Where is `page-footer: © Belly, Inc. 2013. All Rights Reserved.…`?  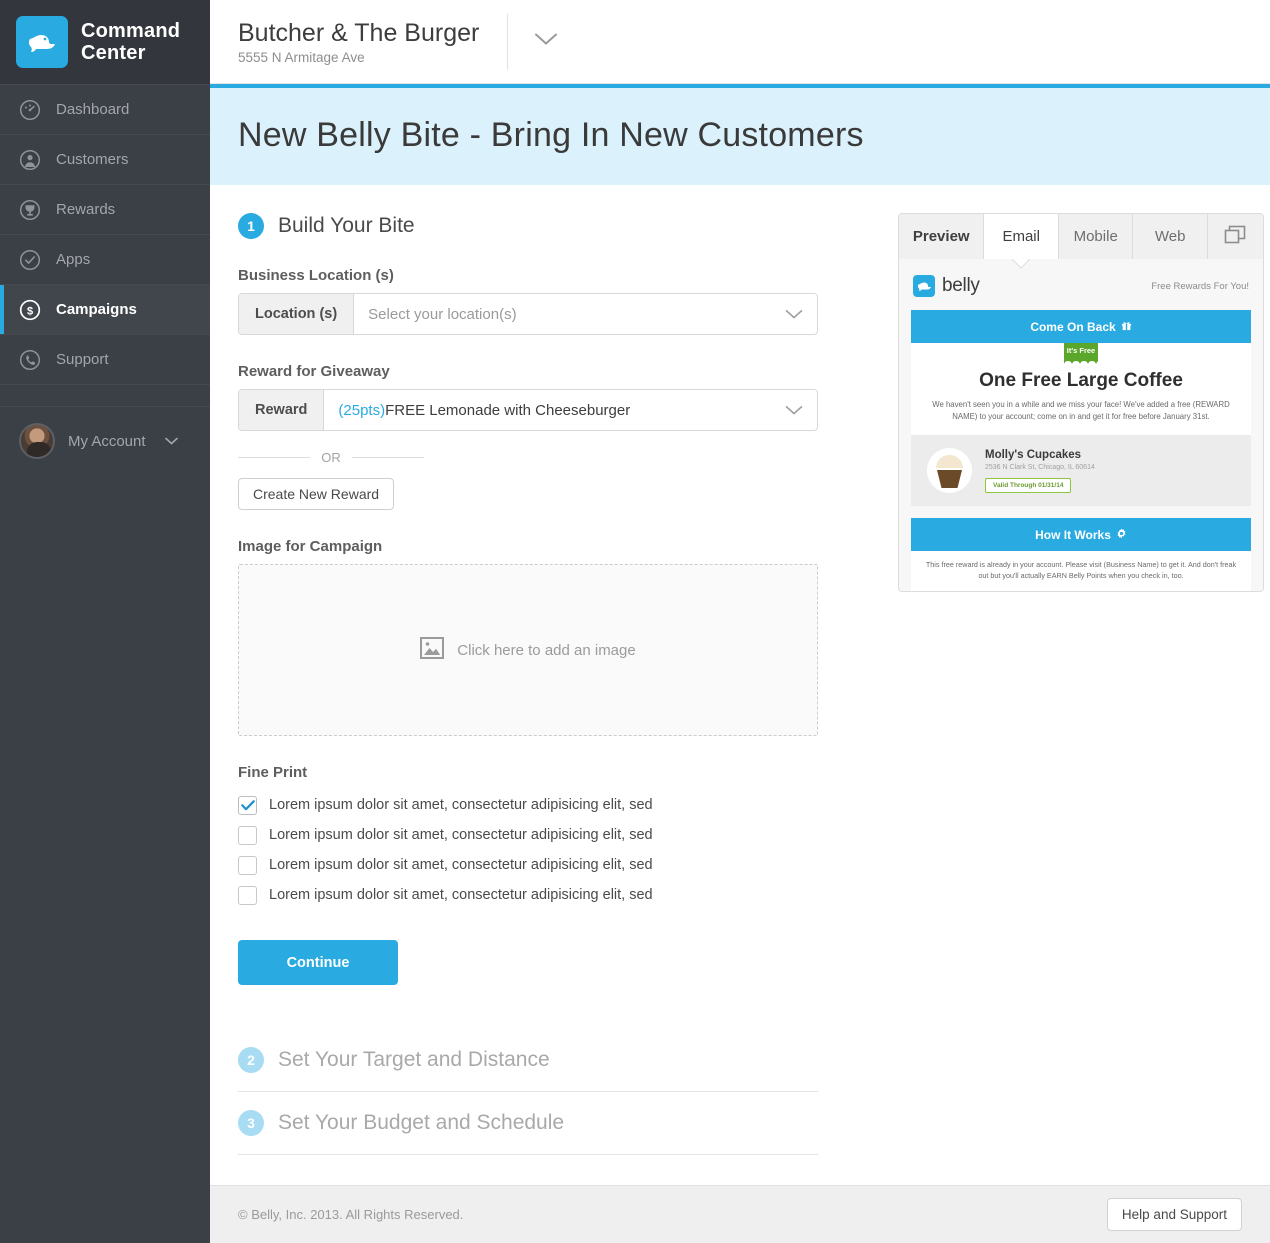
page-footer: © Belly, Inc. 2013. All Rights Reserved.… is located at coordinates (740, 1214).